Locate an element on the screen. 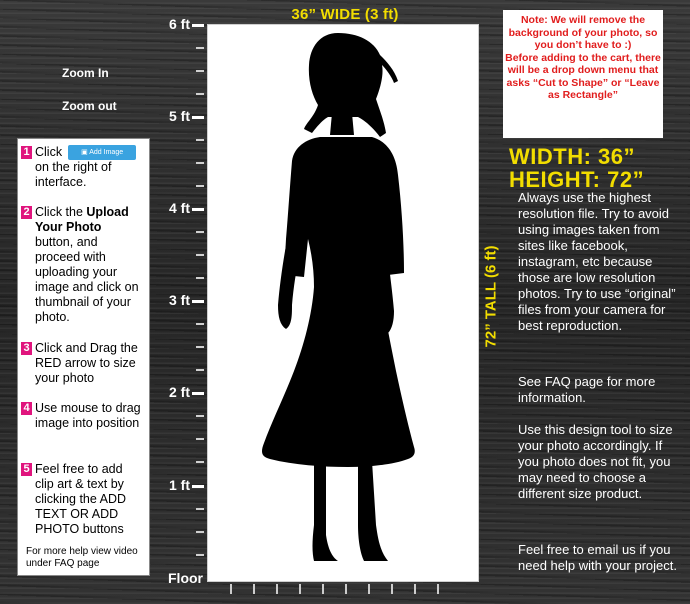 This screenshot has height=604, width=690. width-label: 36” WIDE (3 ft) is located at coordinates (345, 14).